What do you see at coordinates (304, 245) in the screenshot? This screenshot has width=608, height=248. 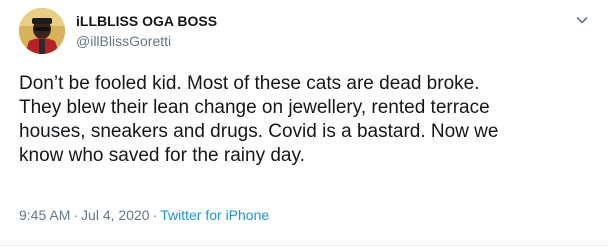 I see `divider` at bounding box center [304, 245].